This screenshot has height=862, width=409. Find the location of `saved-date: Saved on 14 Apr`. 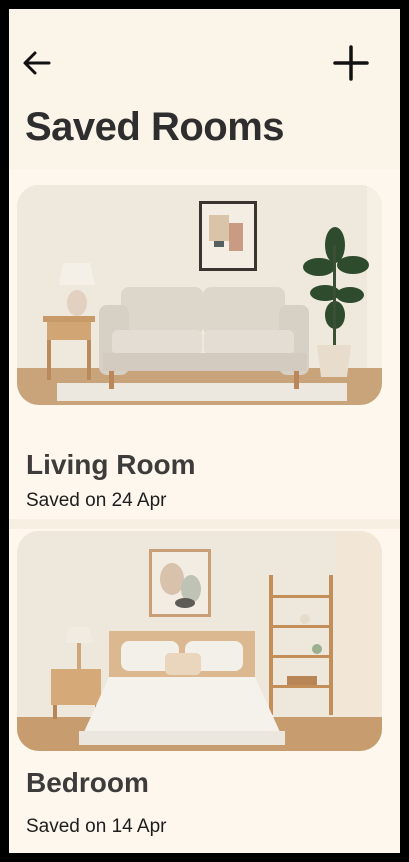

saved-date: Saved on 14 Apr is located at coordinates (96, 826).